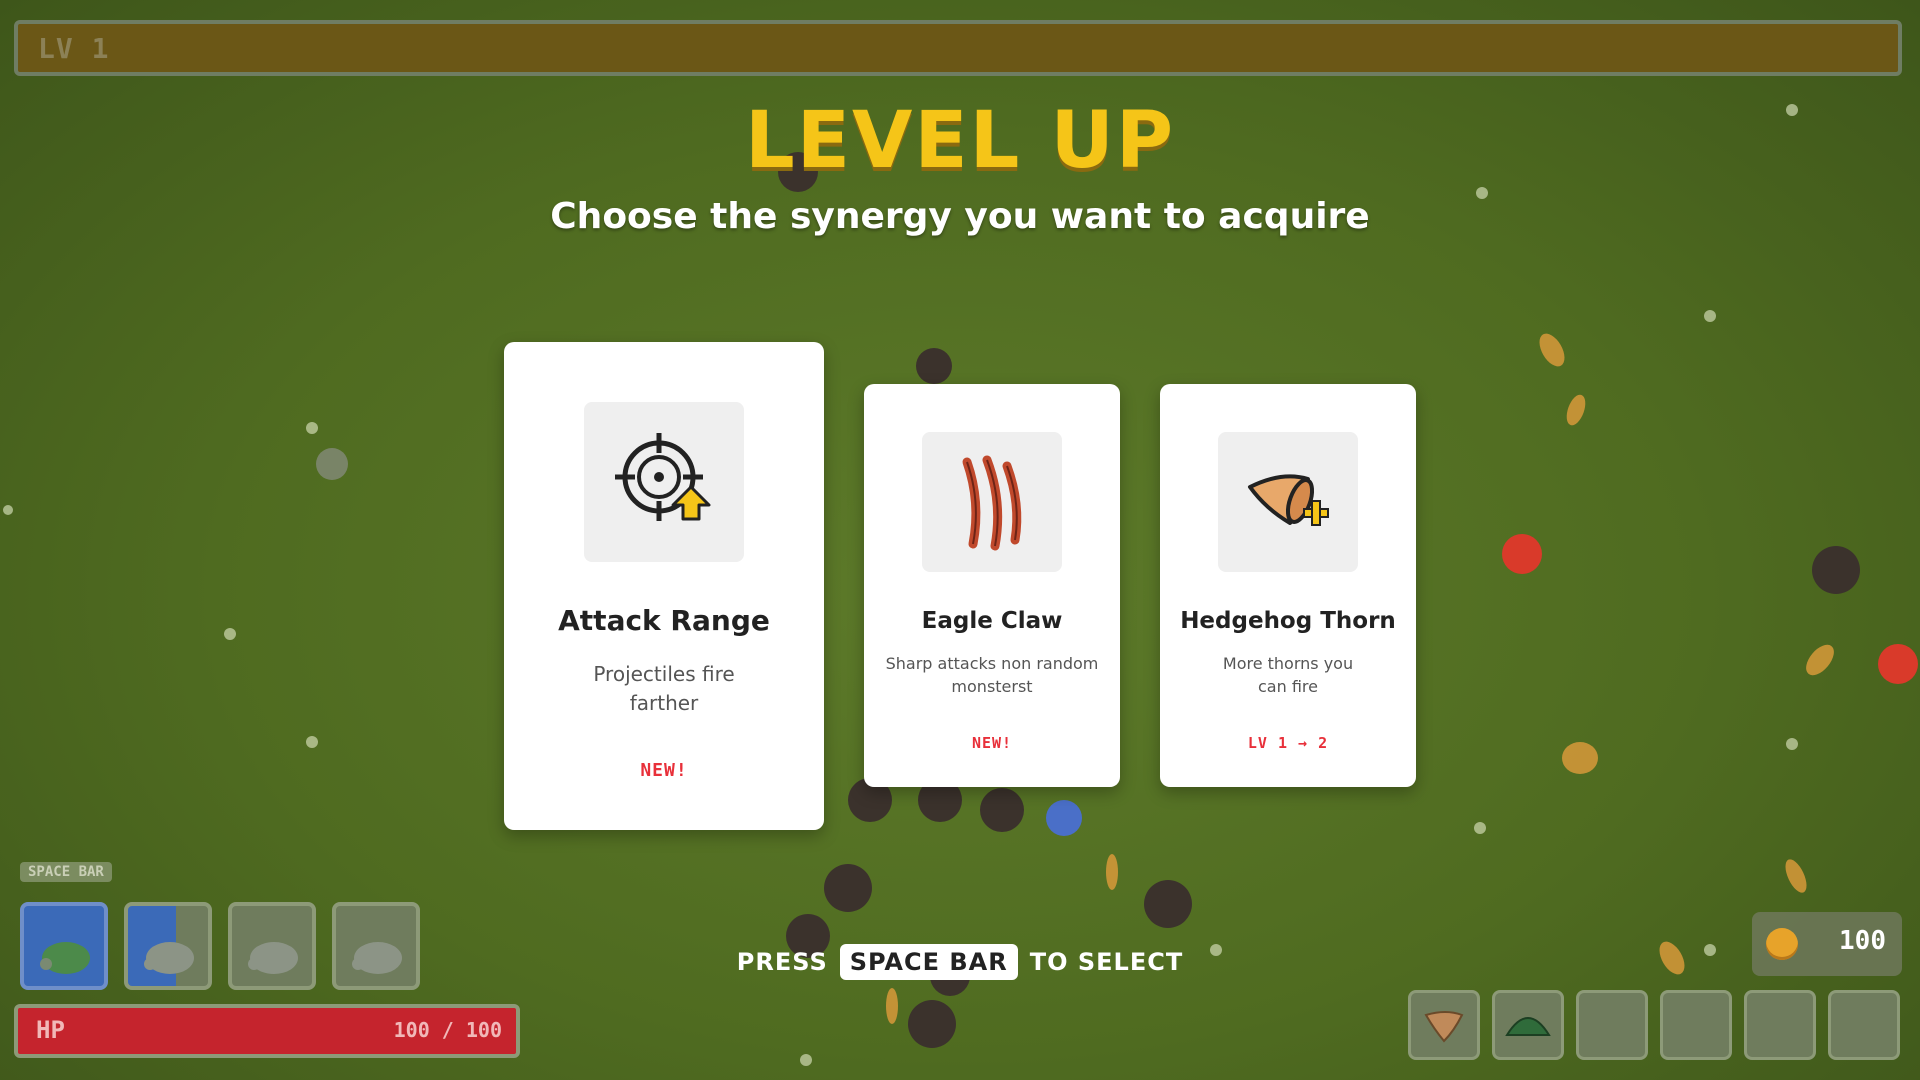 The height and width of the screenshot is (1080, 1920). I want to click on experience-bar: LV 1, so click(958, 48).